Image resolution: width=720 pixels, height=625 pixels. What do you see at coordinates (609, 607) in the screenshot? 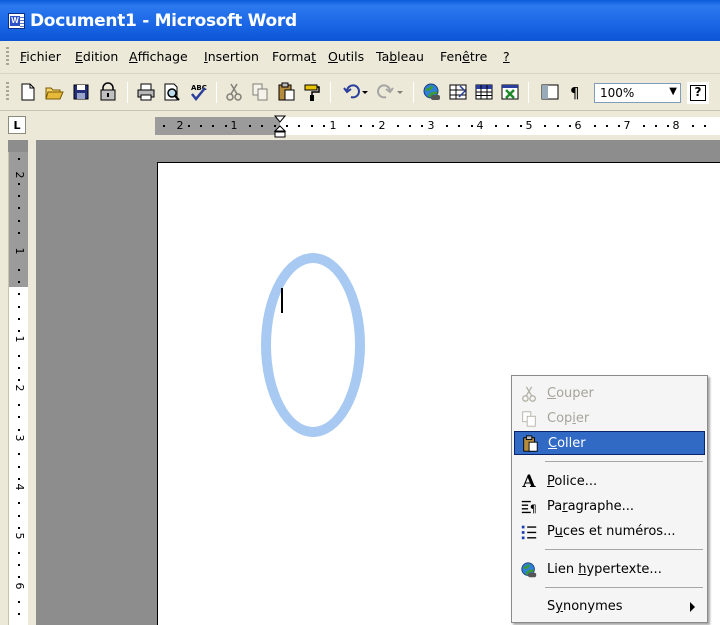
I see `context-menu-synonymes: Synonymes` at bounding box center [609, 607].